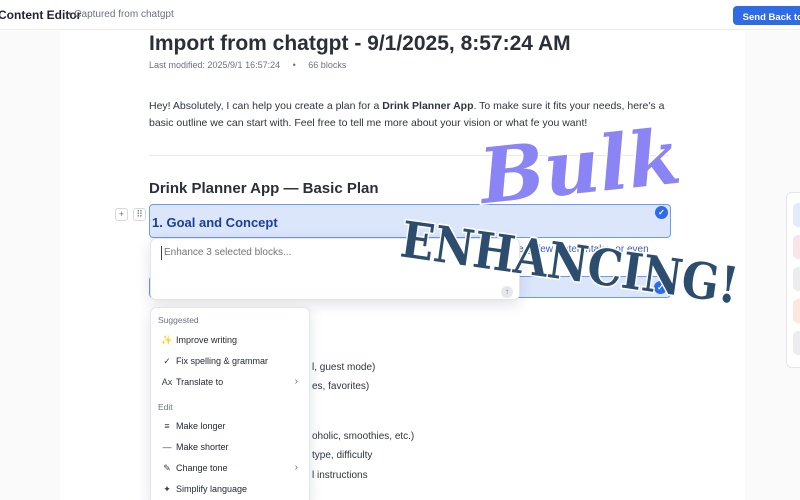 This screenshot has width=800, height=500. I want to click on menu-item-change-tone: ✎ Change tone ›, so click(230, 468).